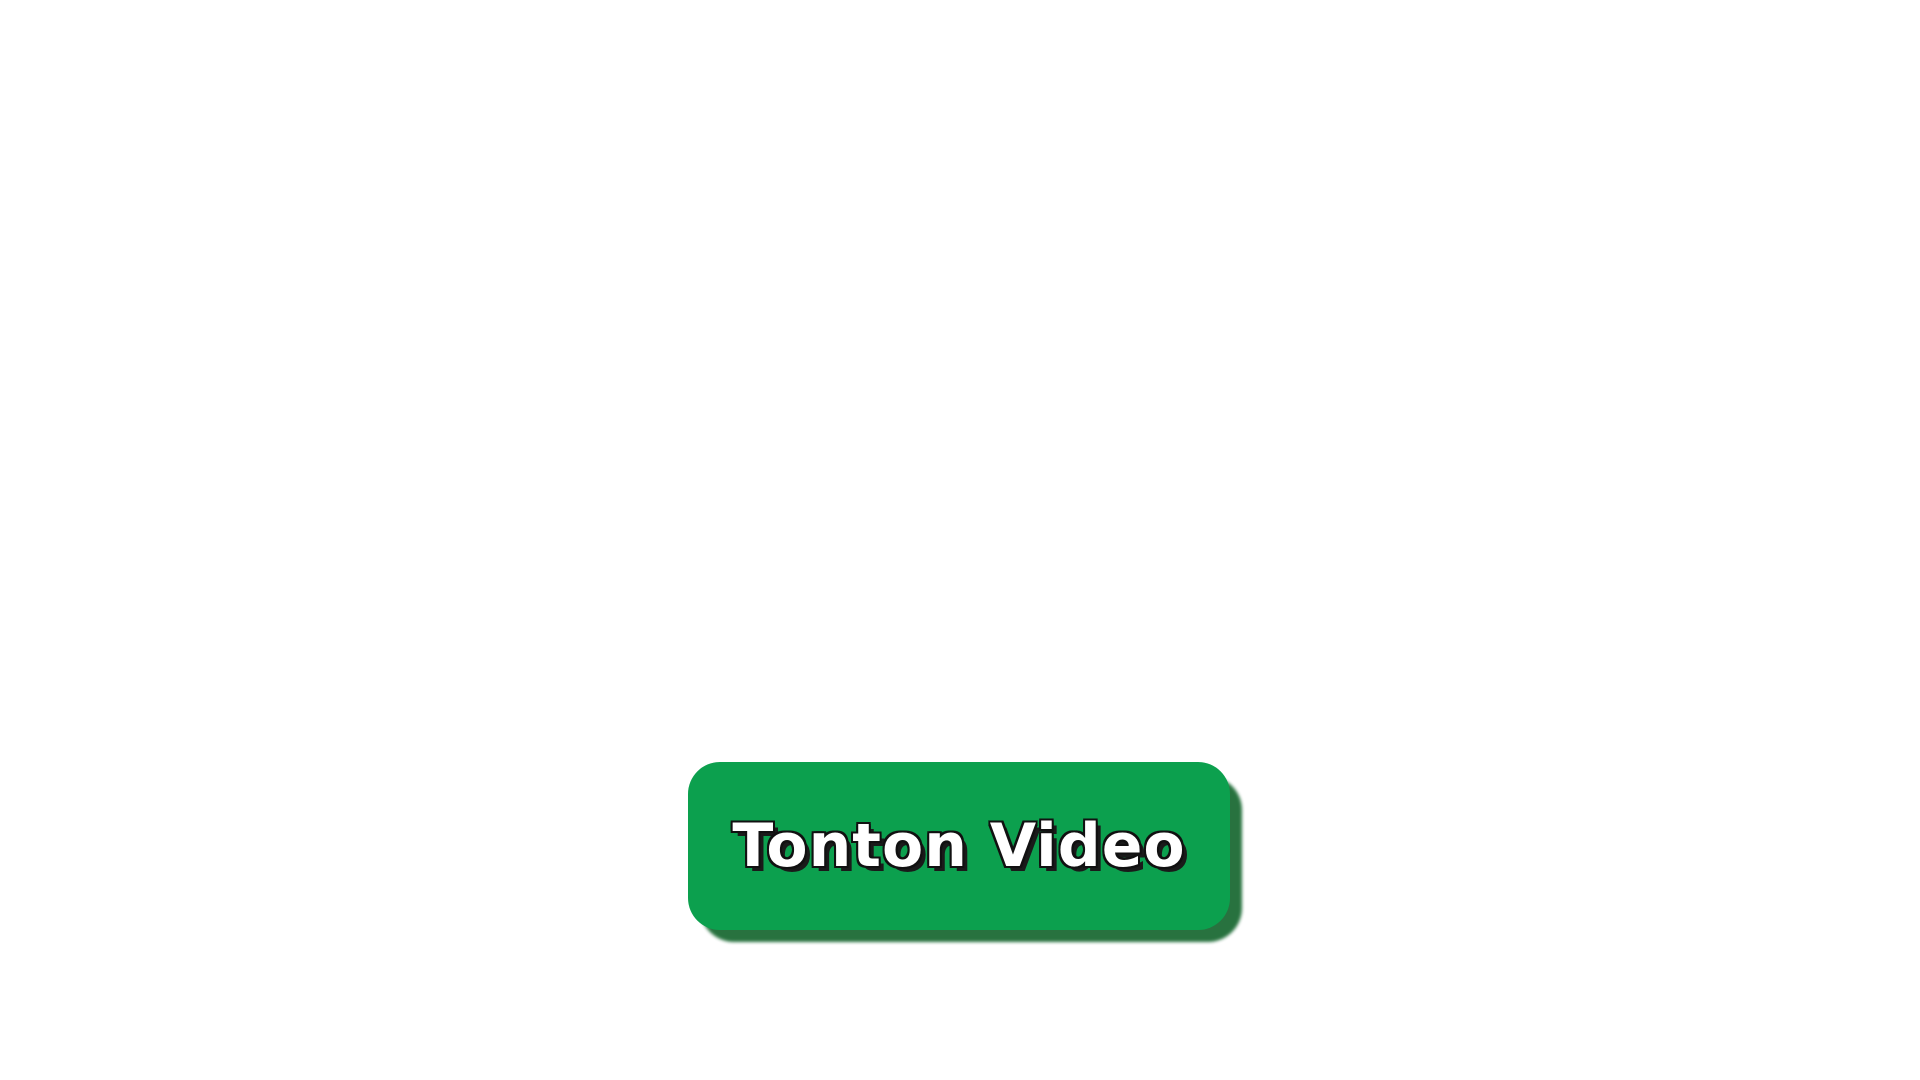  I want to click on watch-video-button: Tonton Video, so click(959, 846).